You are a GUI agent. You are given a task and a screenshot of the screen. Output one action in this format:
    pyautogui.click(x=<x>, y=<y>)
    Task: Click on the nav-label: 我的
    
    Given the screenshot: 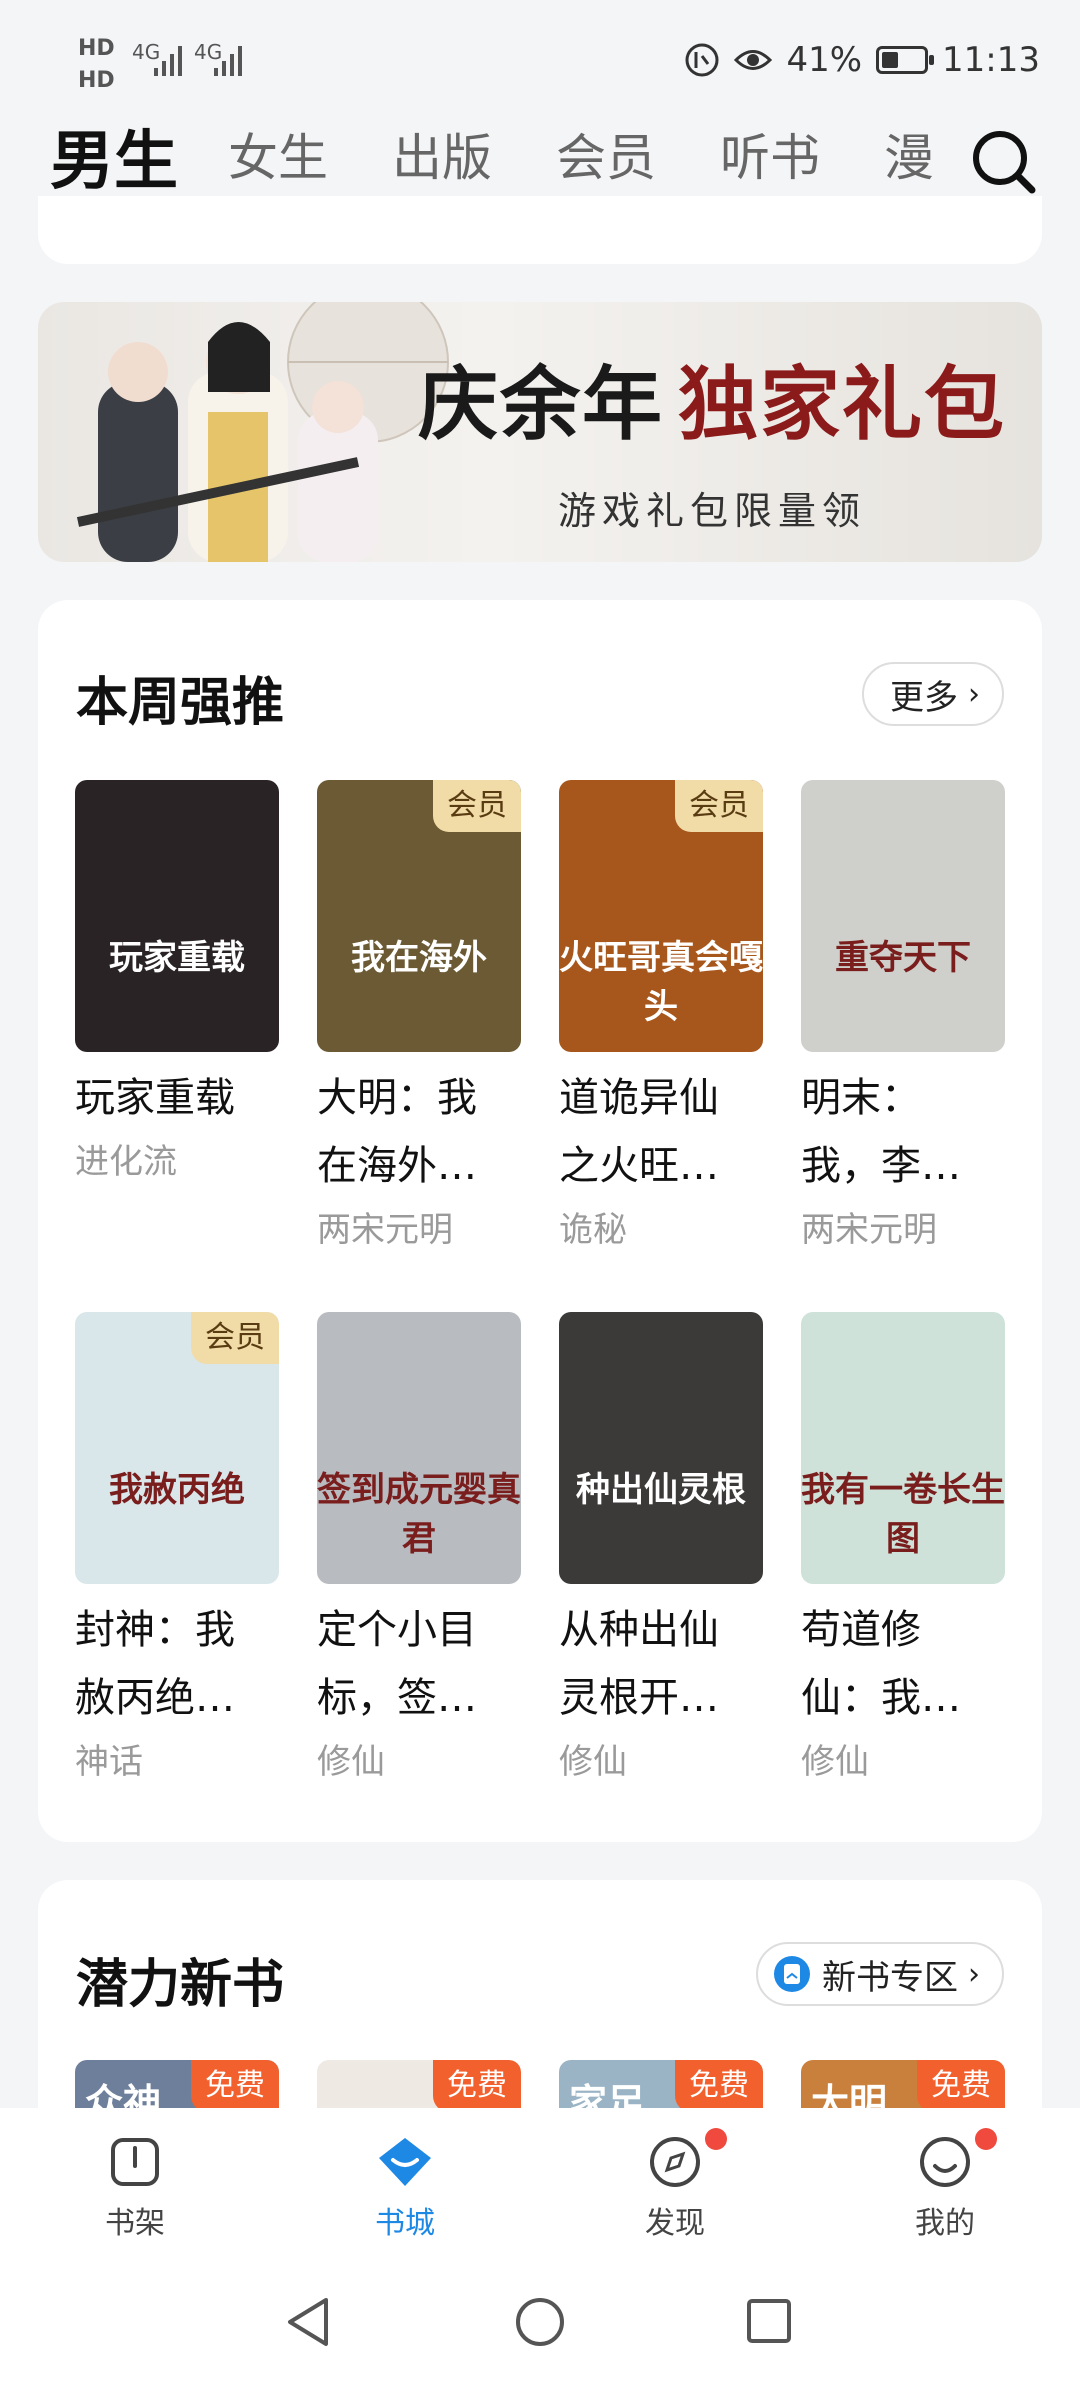 What is the action you would take?
    pyautogui.click(x=945, y=2223)
    